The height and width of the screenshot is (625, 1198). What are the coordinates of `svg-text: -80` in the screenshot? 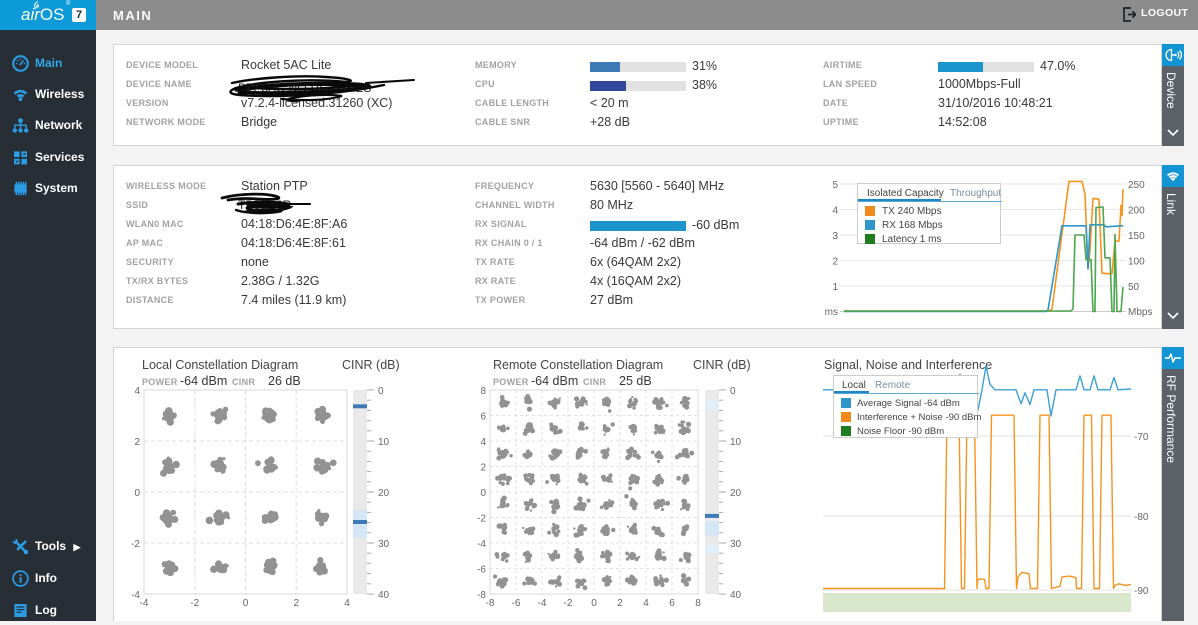 It's located at (1141, 517).